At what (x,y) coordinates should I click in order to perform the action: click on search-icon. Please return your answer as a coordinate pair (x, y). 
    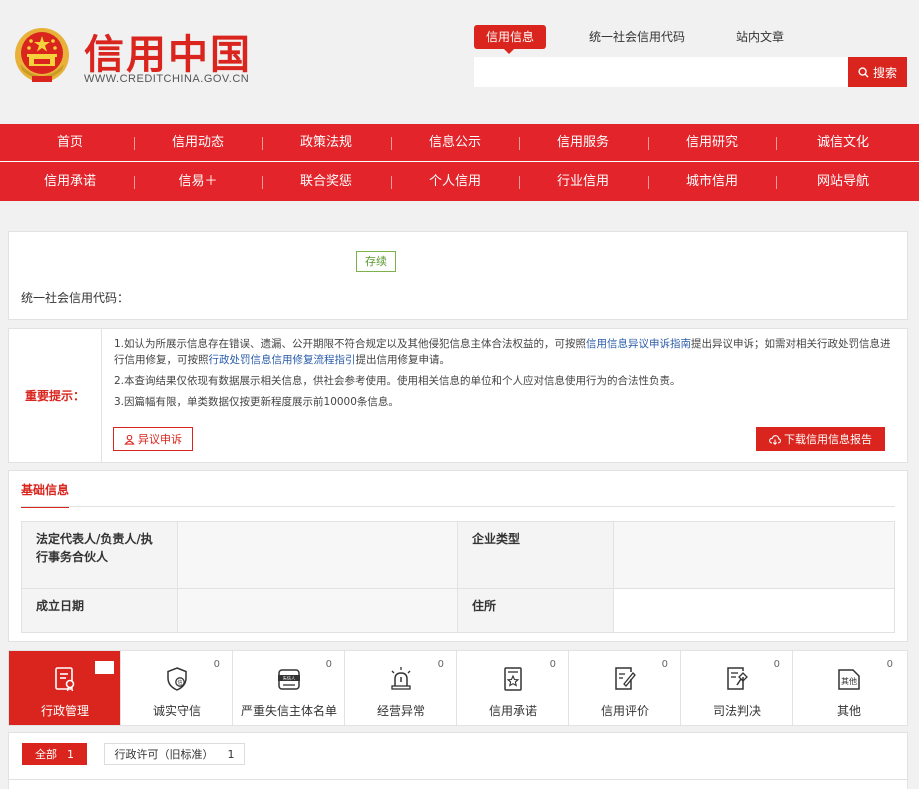
    Looking at the image, I should click on (863, 72).